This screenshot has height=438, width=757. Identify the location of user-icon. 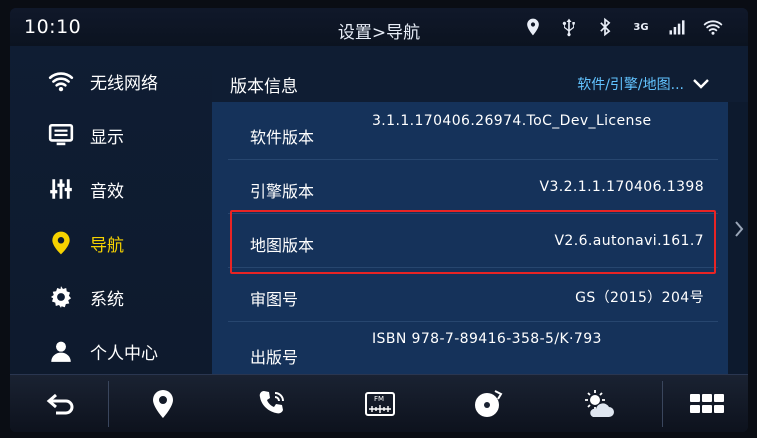
(61, 351).